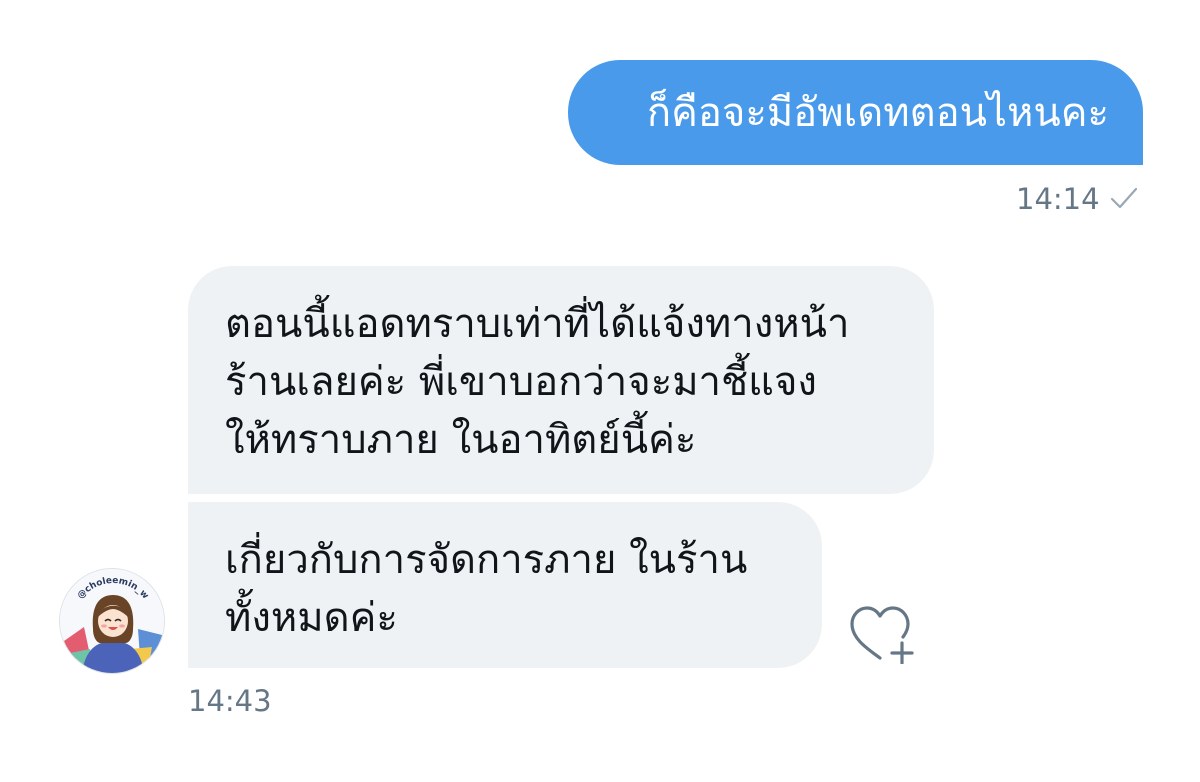 This screenshot has width=1200, height=782. What do you see at coordinates (230, 701) in the screenshot?
I see `incoming-message-time: 14:43` at bounding box center [230, 701].